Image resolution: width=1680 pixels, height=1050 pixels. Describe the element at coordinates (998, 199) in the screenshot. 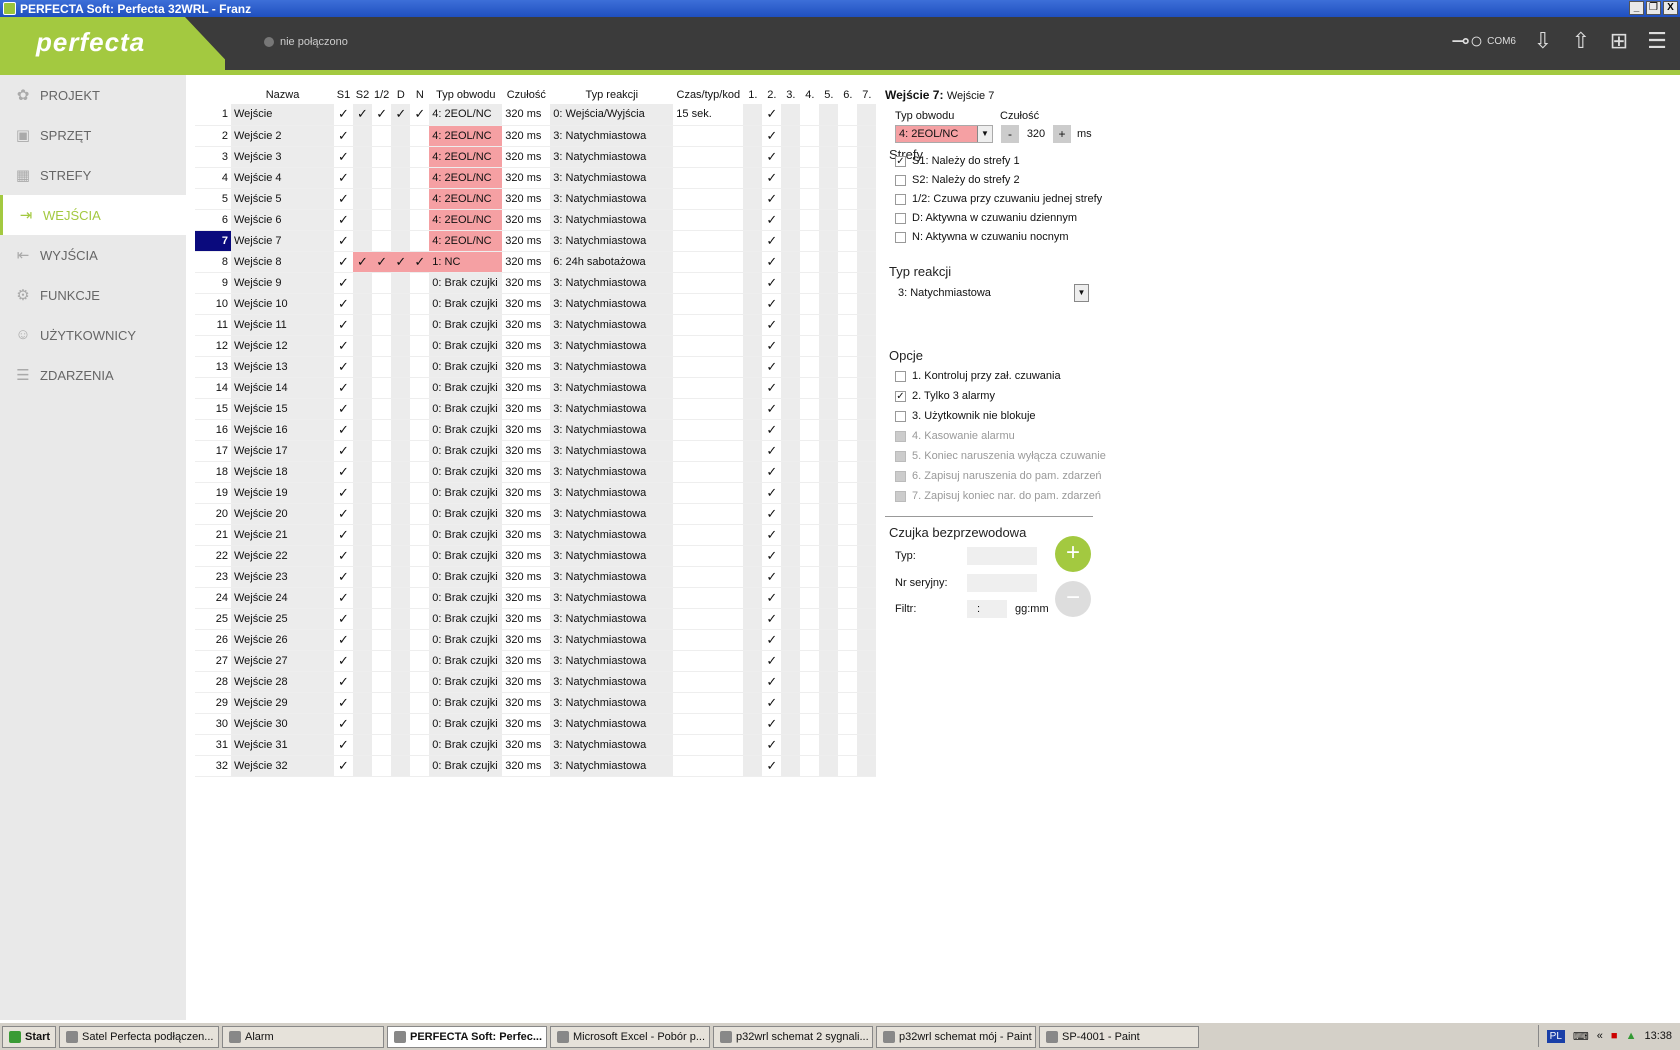

I see `strefy-checkbox-2: 1/2: Czuwa przy czuwaniu jednej strefy` at that location.